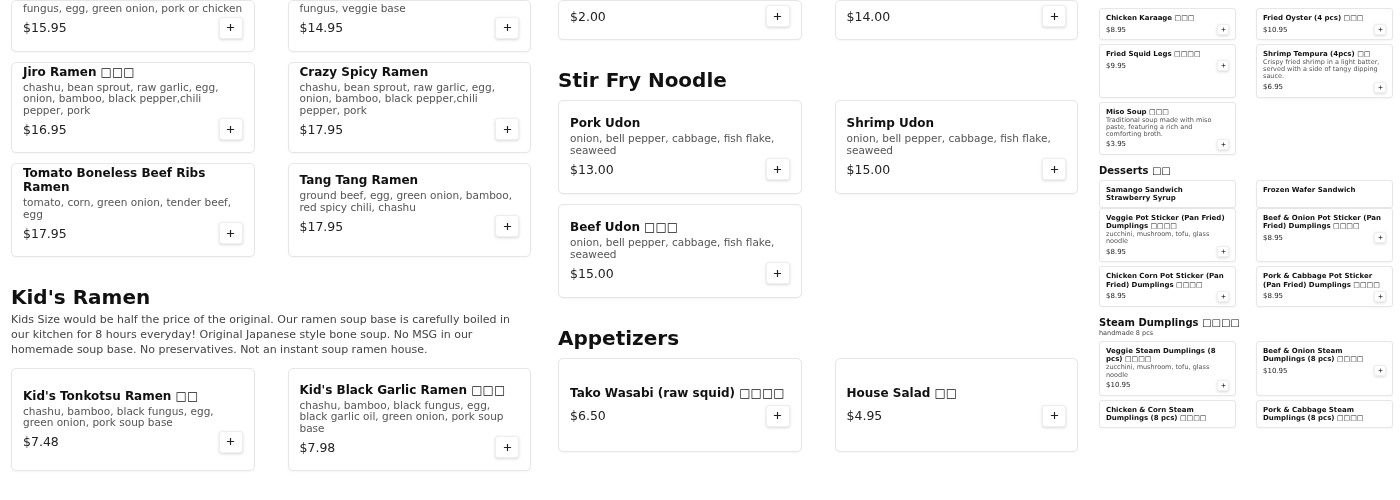 The image size is (1400, 500). Describe the element at coordinates (364, 71) in the screenshot. I see `item-name: Crazy Spicy Ramen` at that location.